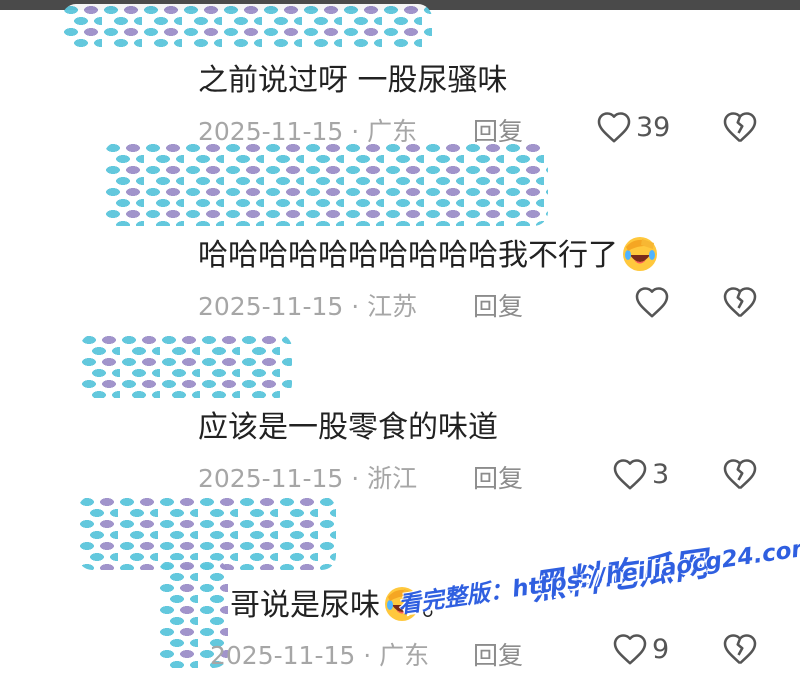  I want to click on comment-text-1: 之前说过呀 一股尿骚味, so click(353, 80).